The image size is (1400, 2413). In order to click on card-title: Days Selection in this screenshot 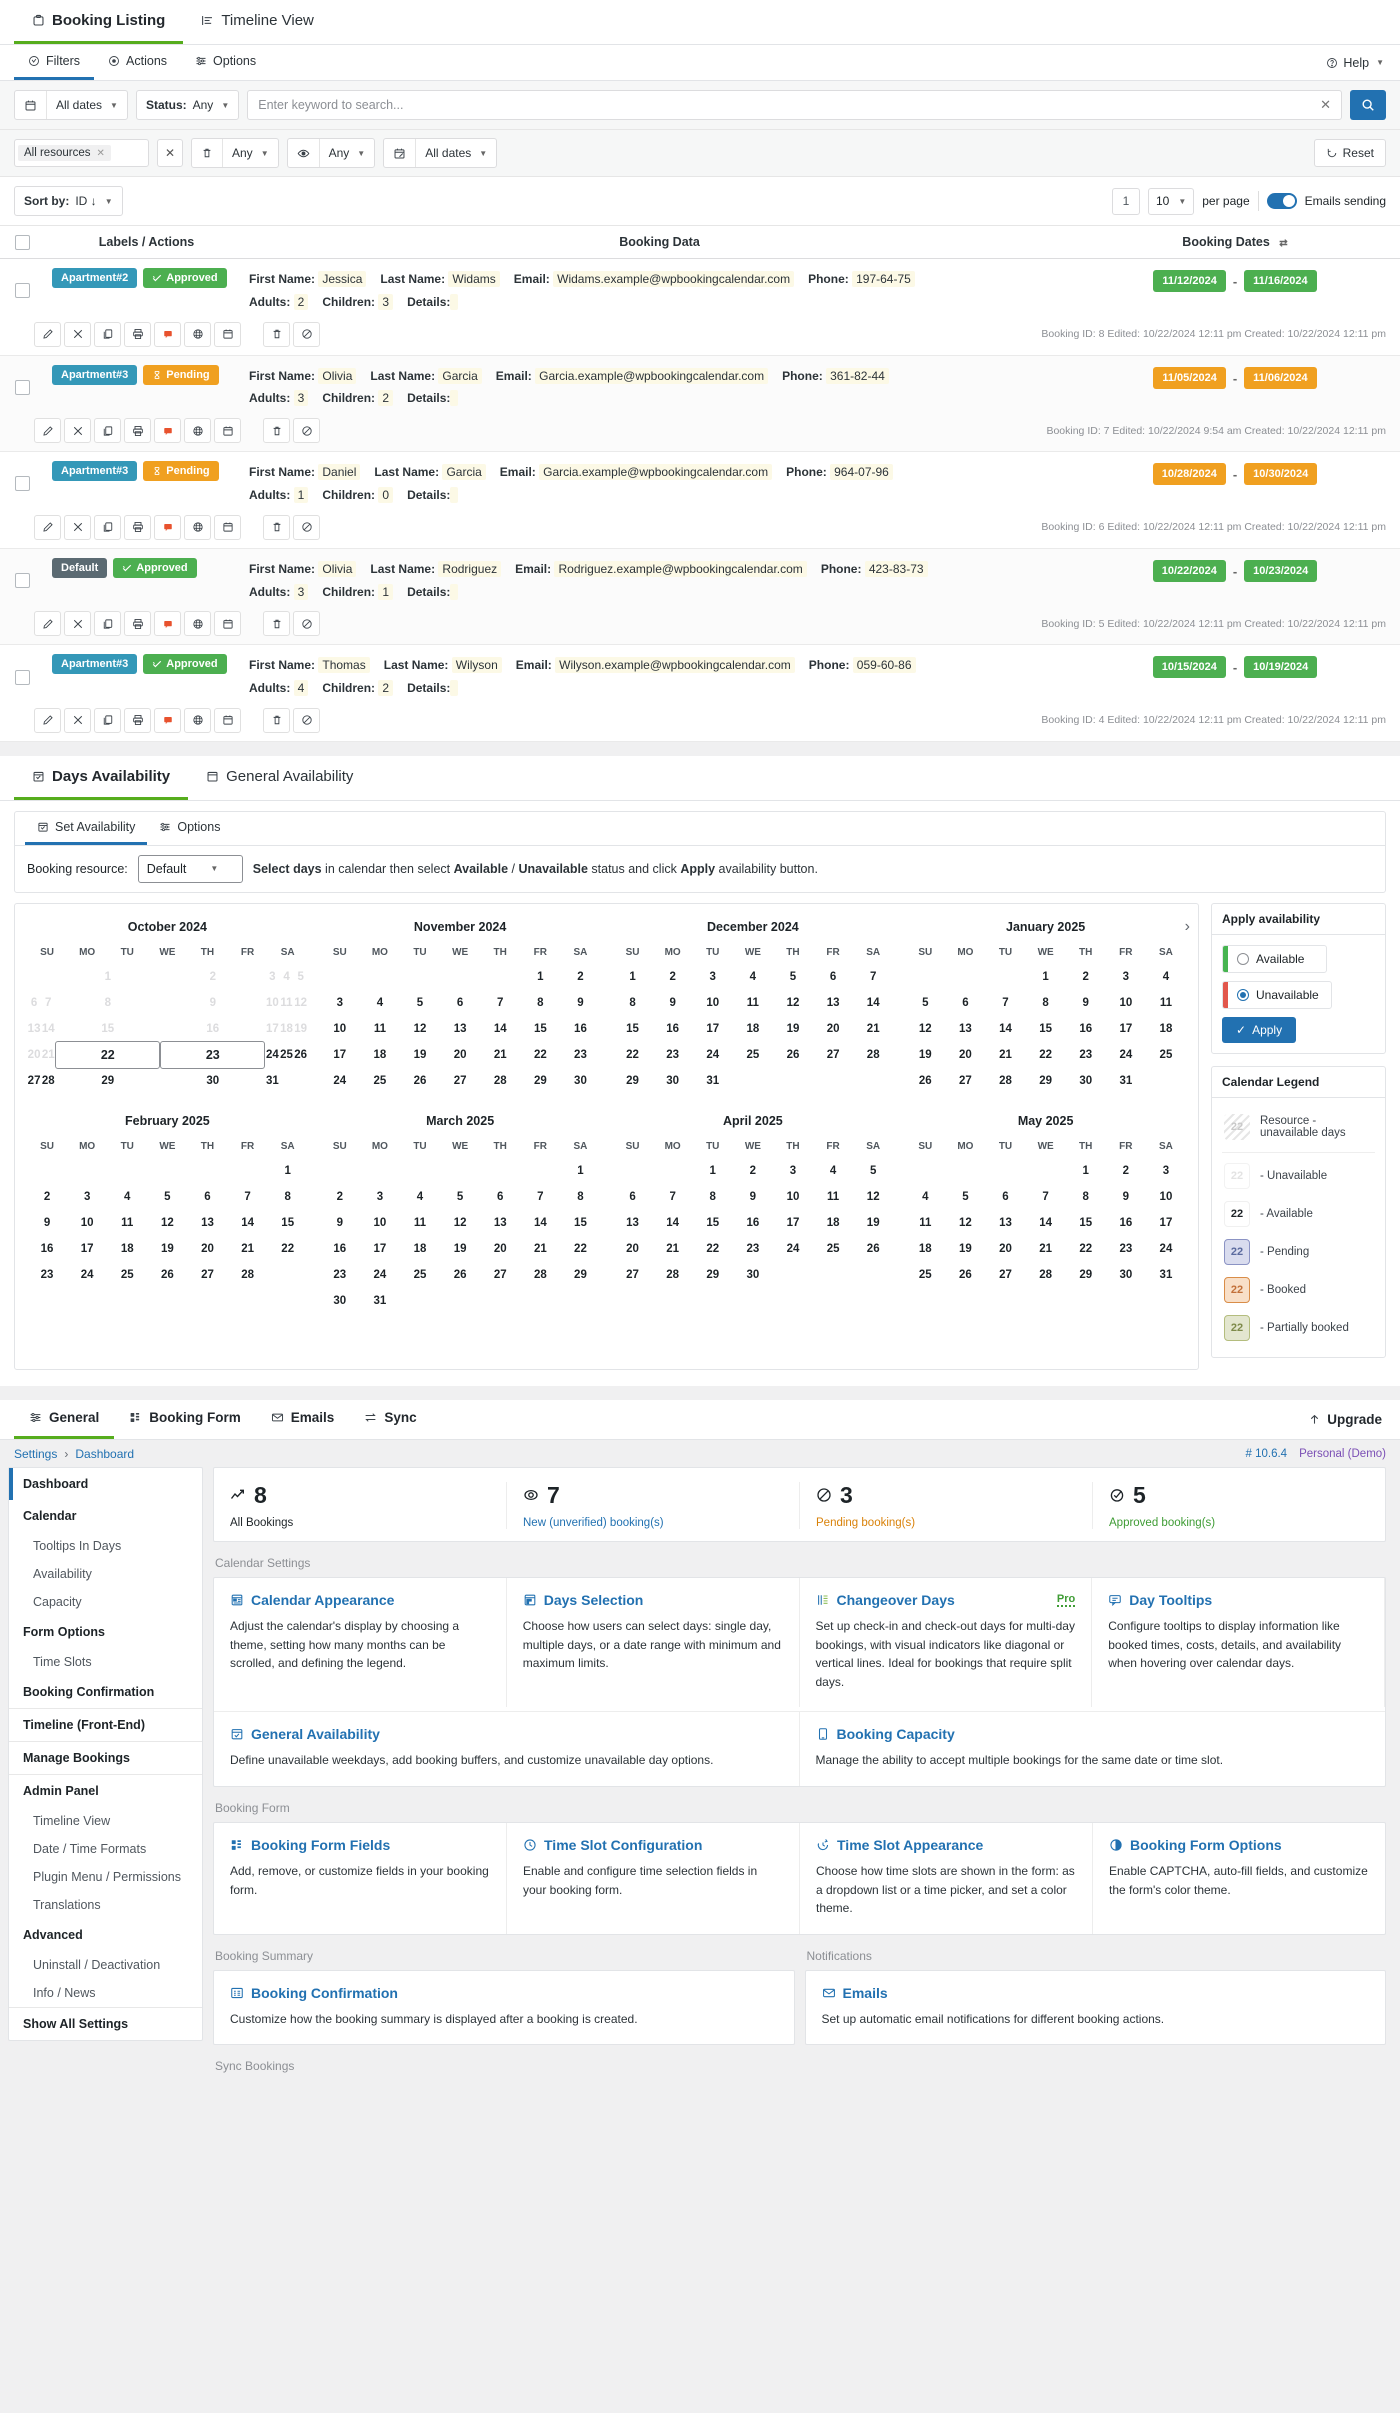, I will do `click(594, 1600)`.